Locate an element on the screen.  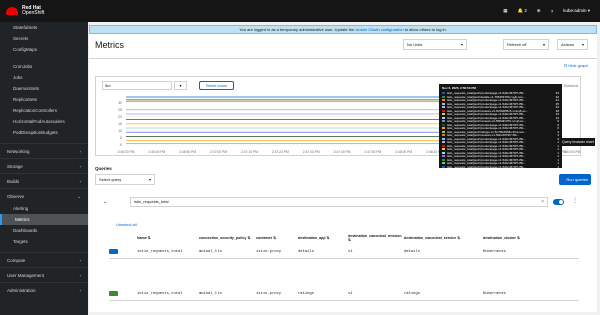
page-title: Metrics is located at coordinates (109, 45).